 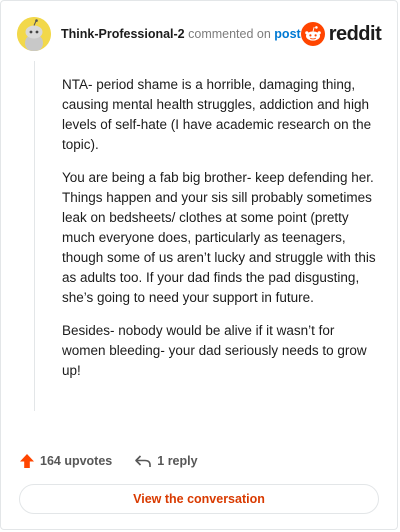 What do you see at coordinates (76, 461) in the screenshot?
I see `upvote-count: 164 upvotes` at bounding box center [76, 461].